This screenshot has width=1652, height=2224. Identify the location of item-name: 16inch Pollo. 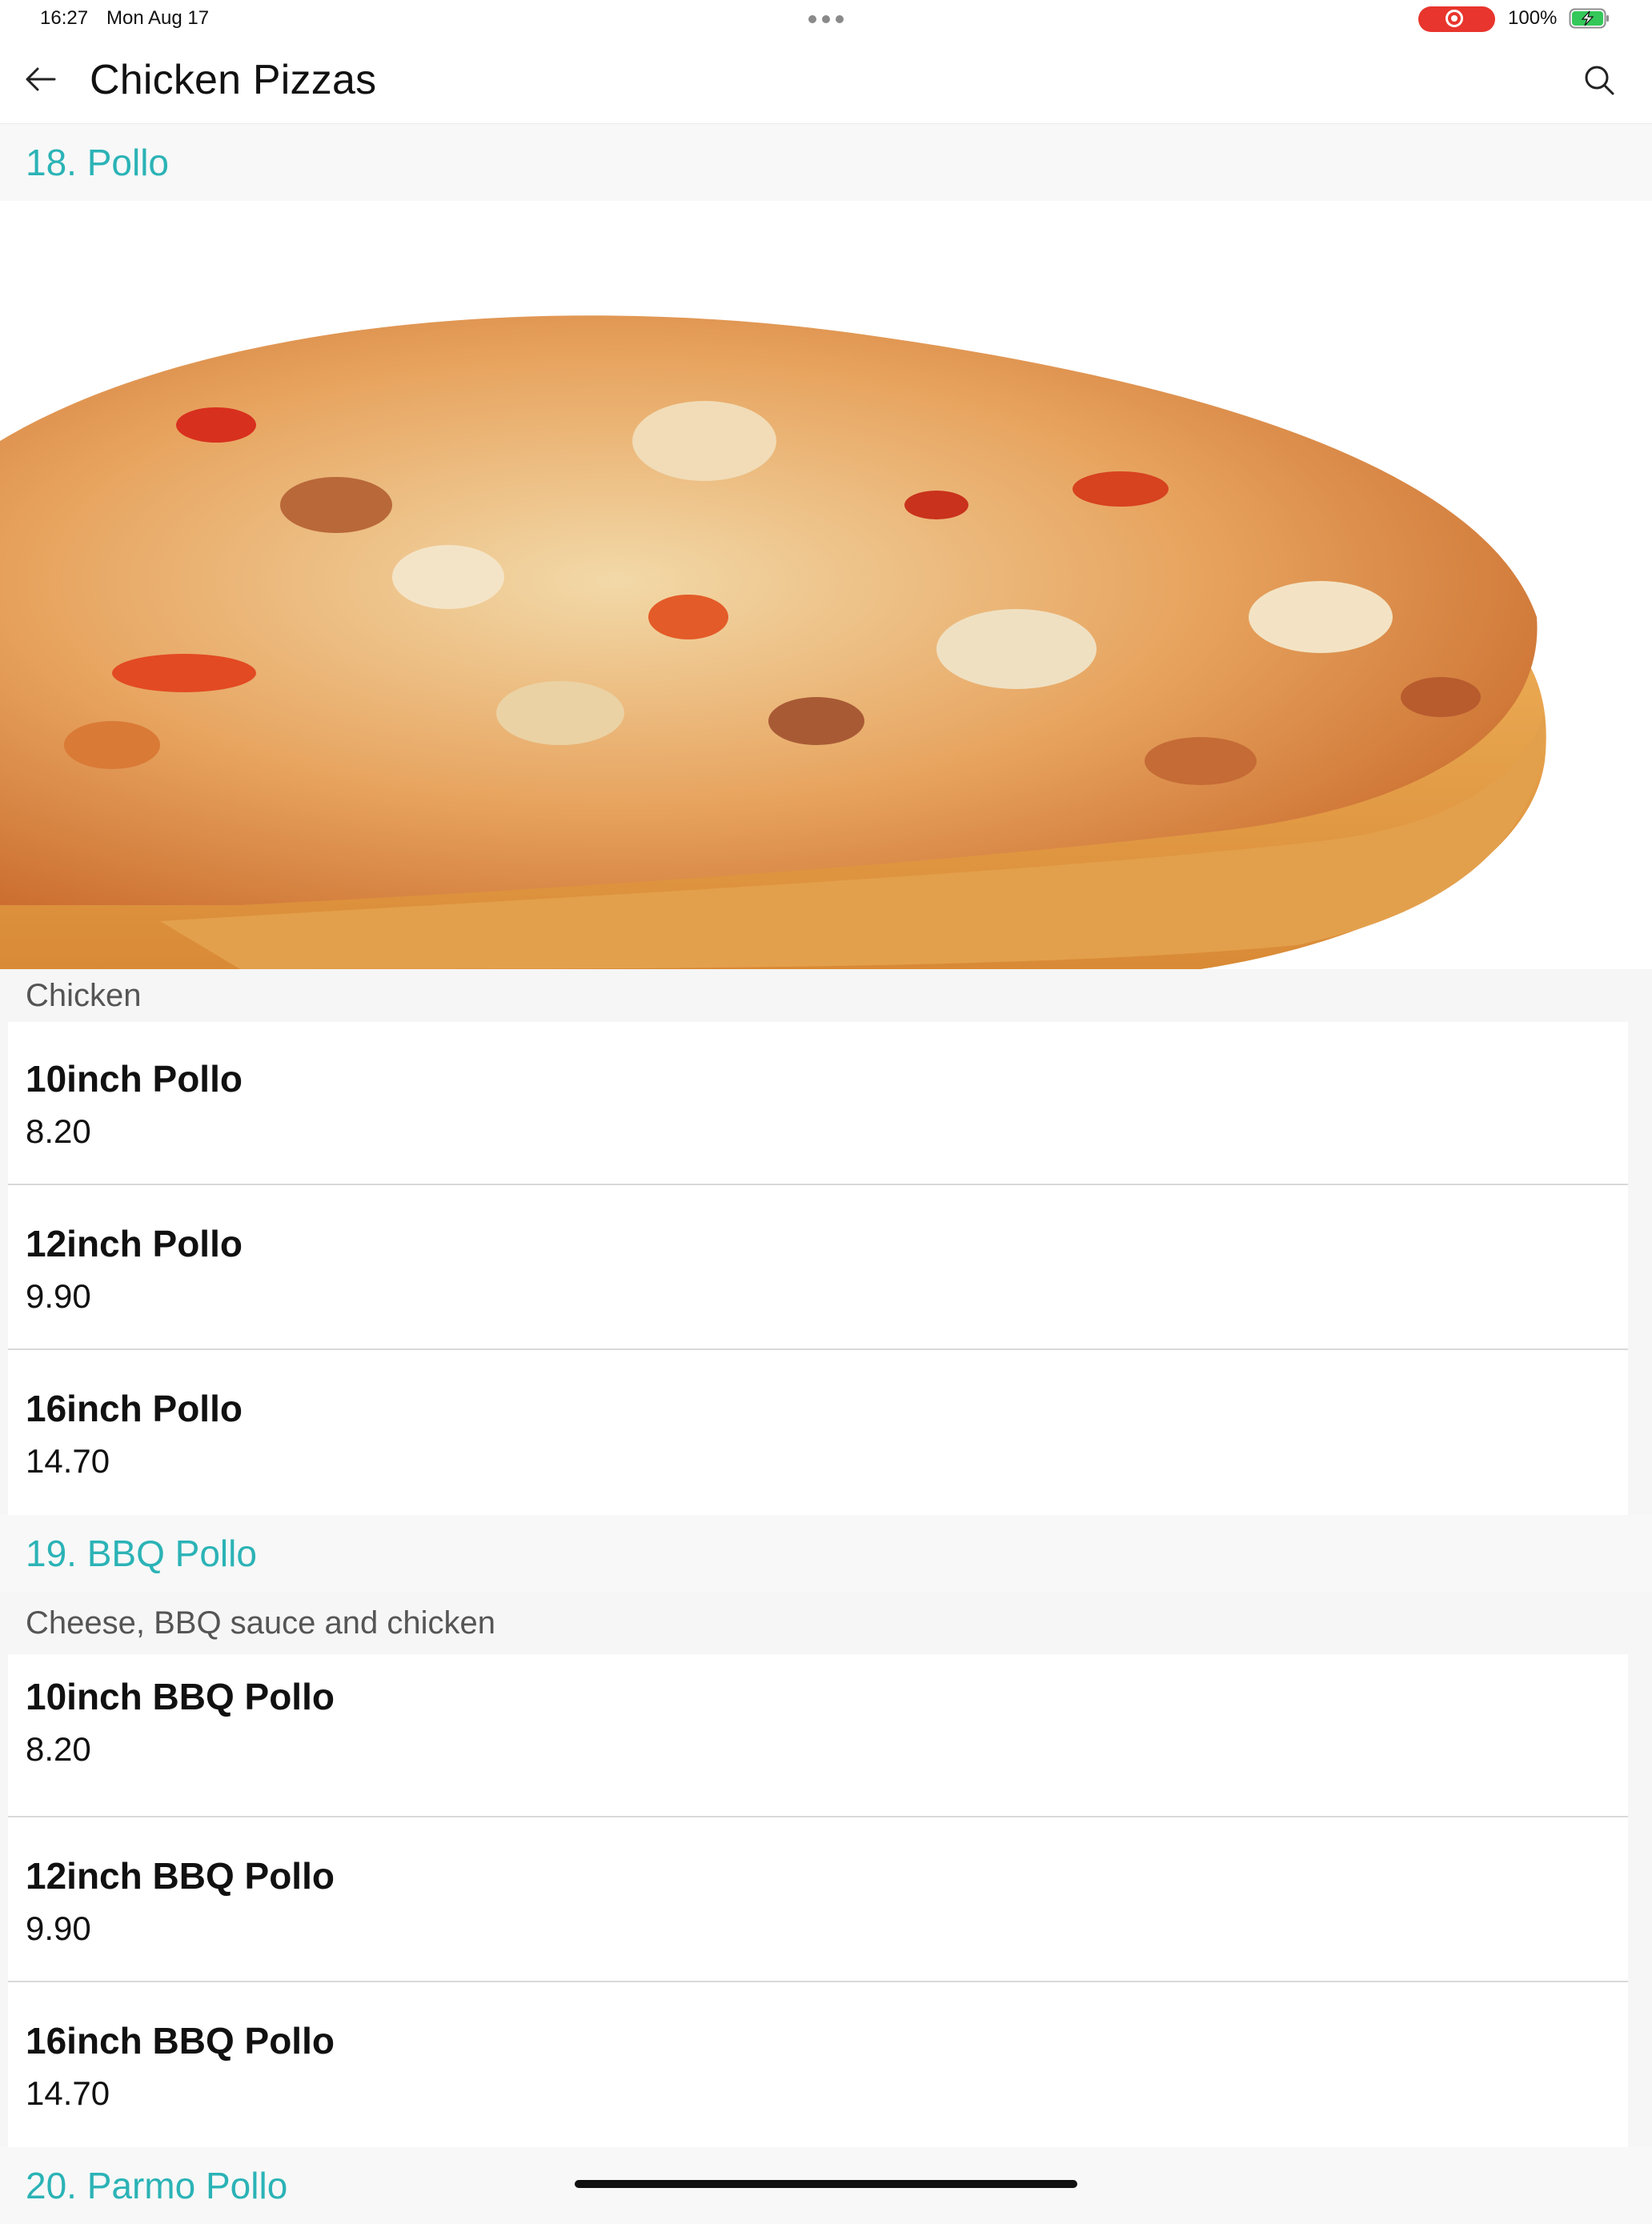
(134, 1408).